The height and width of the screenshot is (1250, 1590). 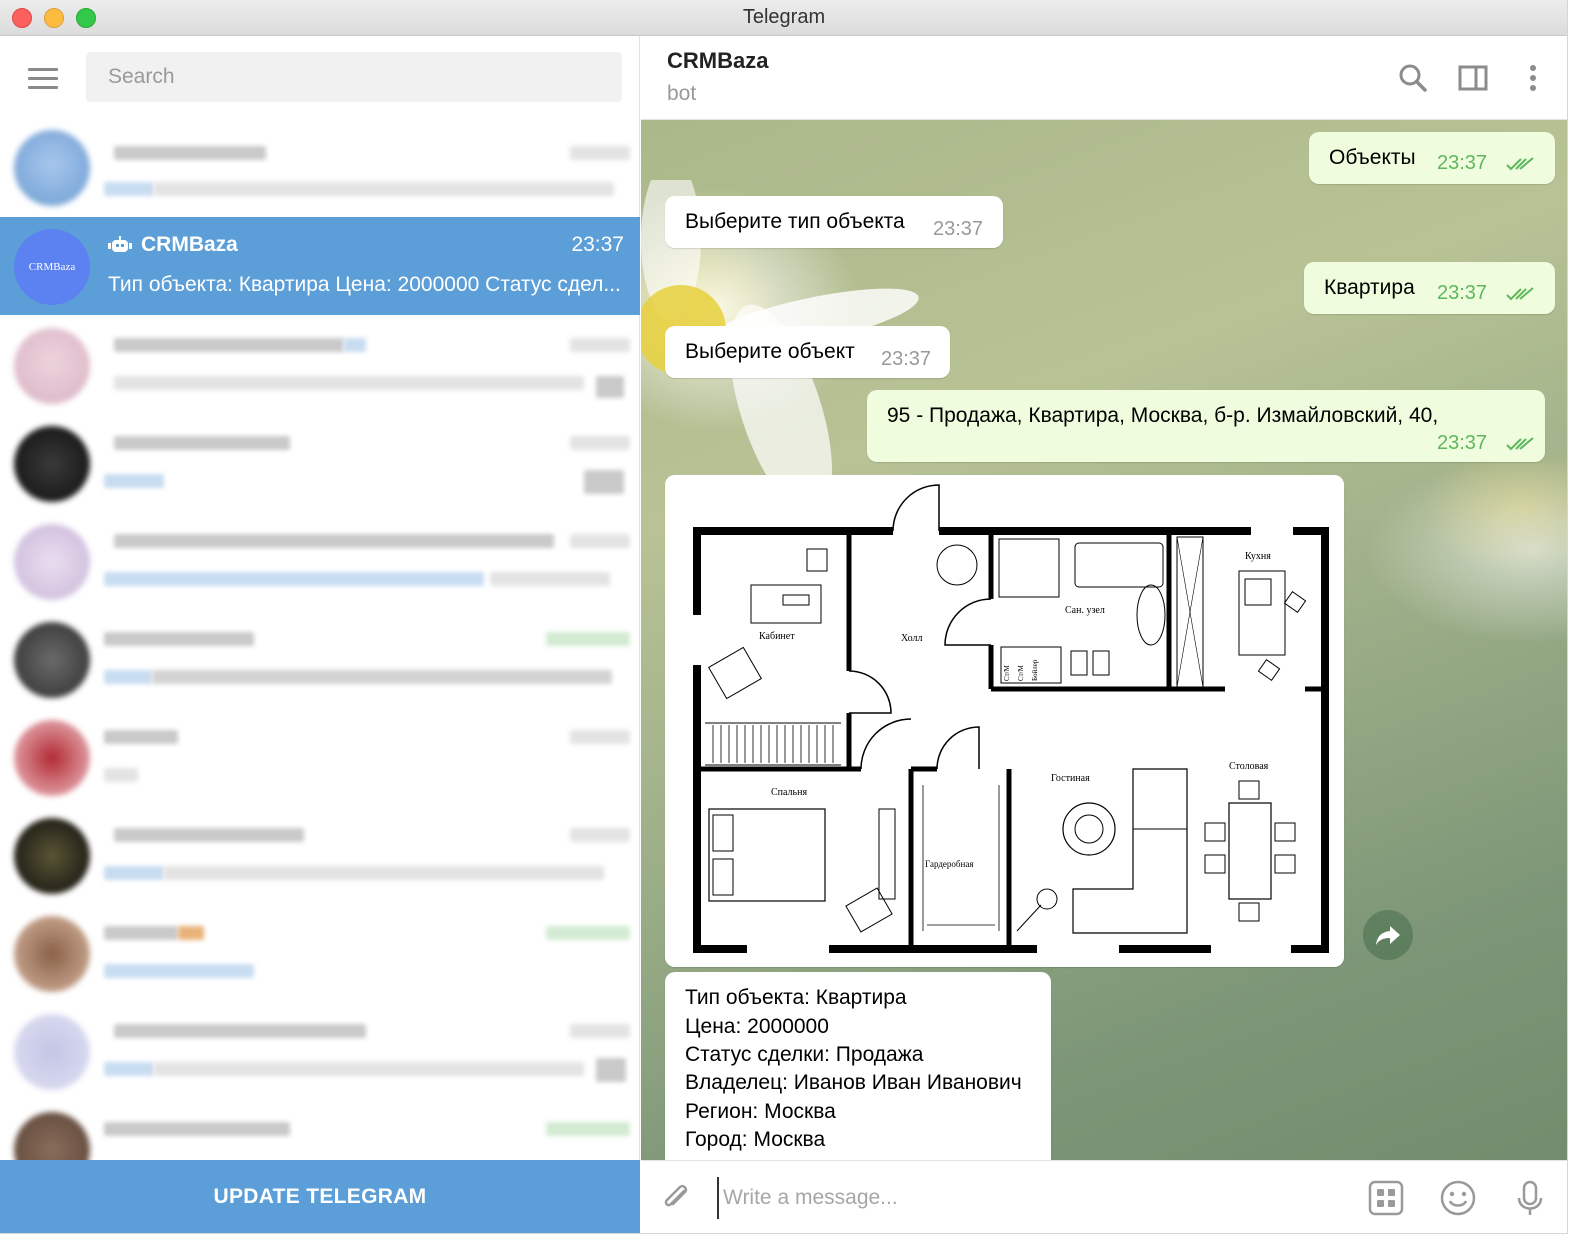 What do you see at coordinates (1458, 1198) in the screenshot?
I see `emoji-icon` at bounding box center [1458, 1198].